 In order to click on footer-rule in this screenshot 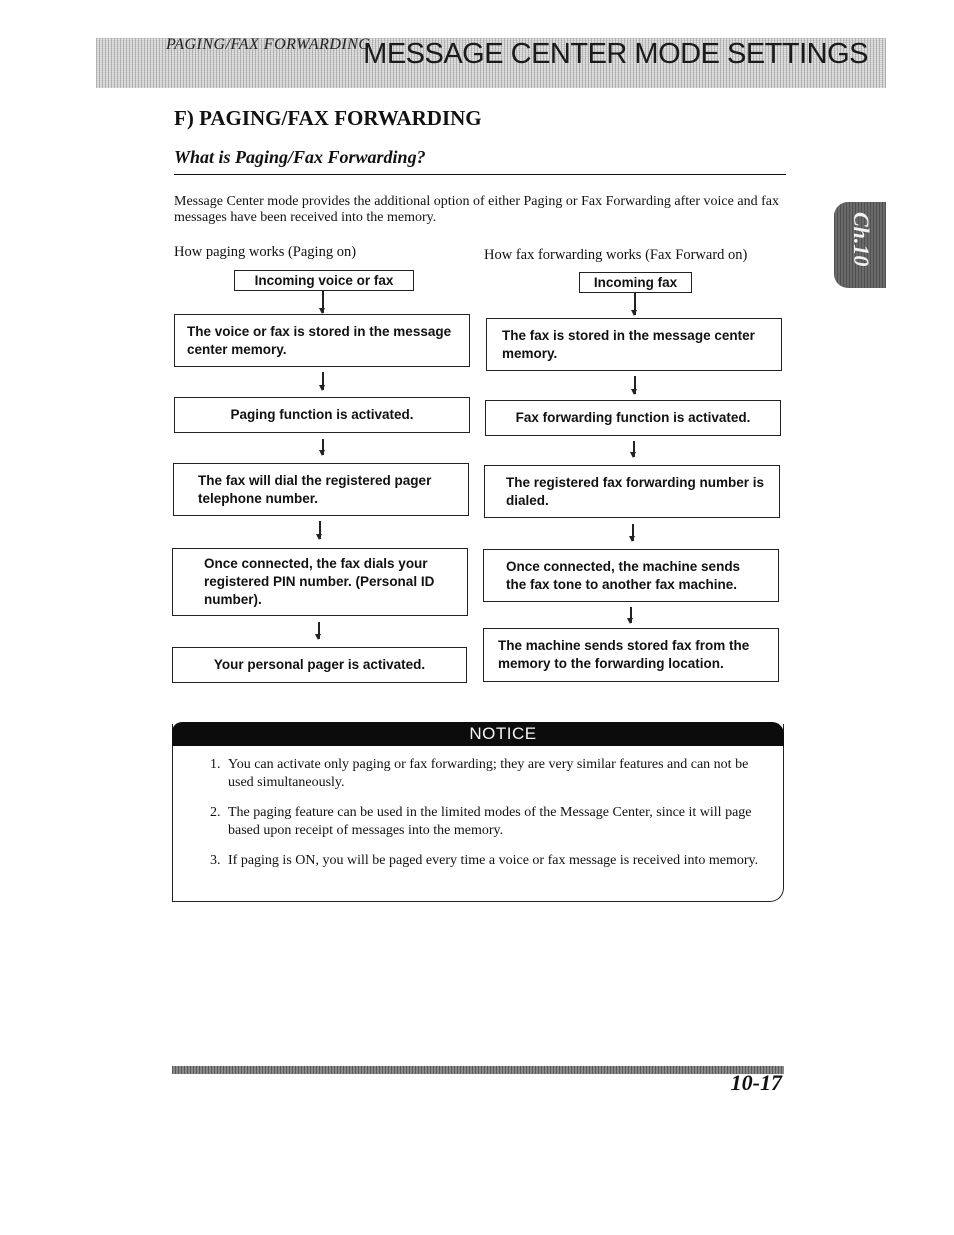, I will do `click(478, 1070)`.